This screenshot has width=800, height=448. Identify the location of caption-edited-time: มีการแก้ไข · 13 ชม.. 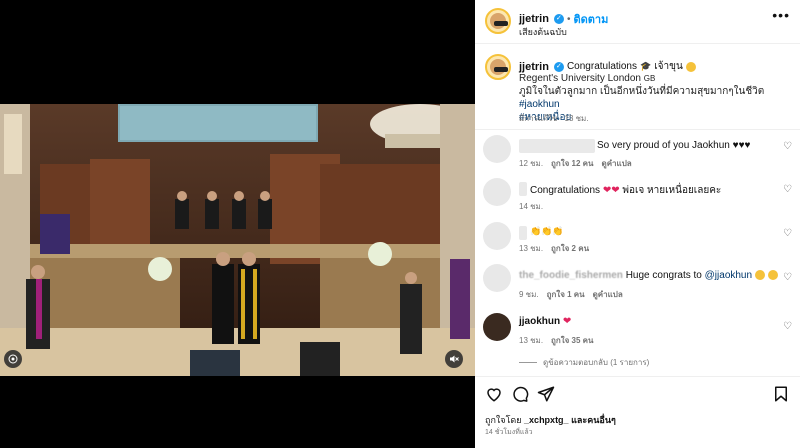
(554, 118).